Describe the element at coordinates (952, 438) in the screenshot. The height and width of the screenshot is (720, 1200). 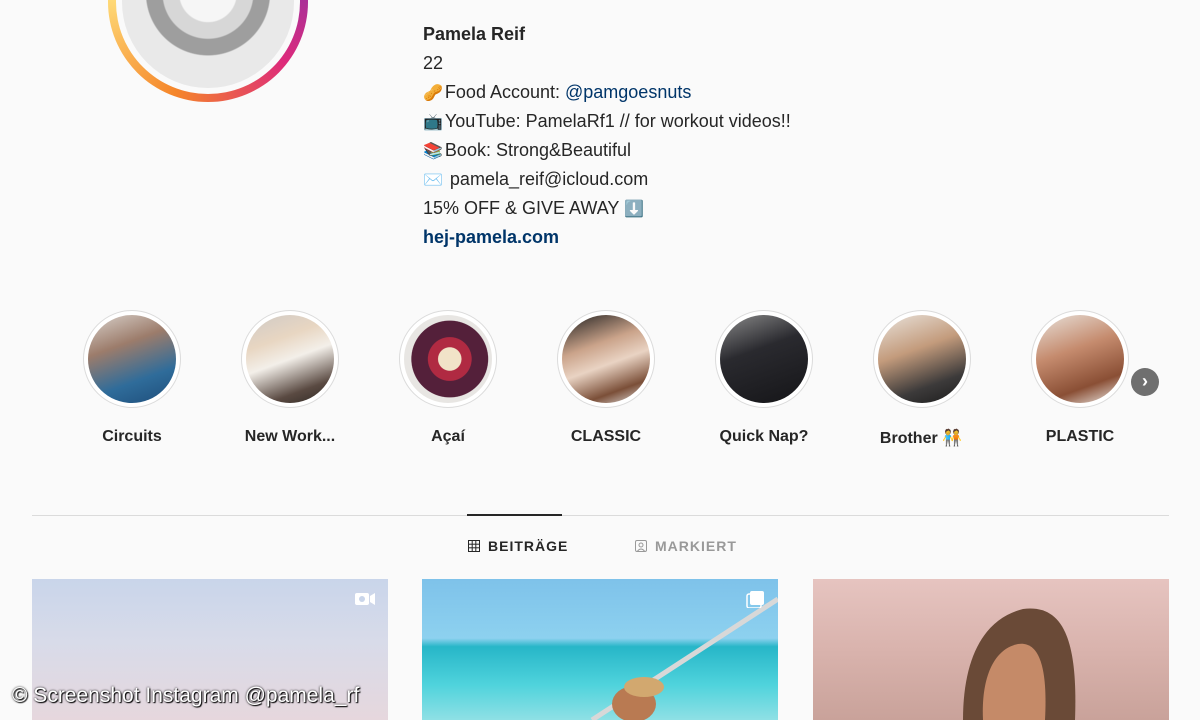
I see `siblings-icon: 🧑‍🤝‍🧑` at that location.